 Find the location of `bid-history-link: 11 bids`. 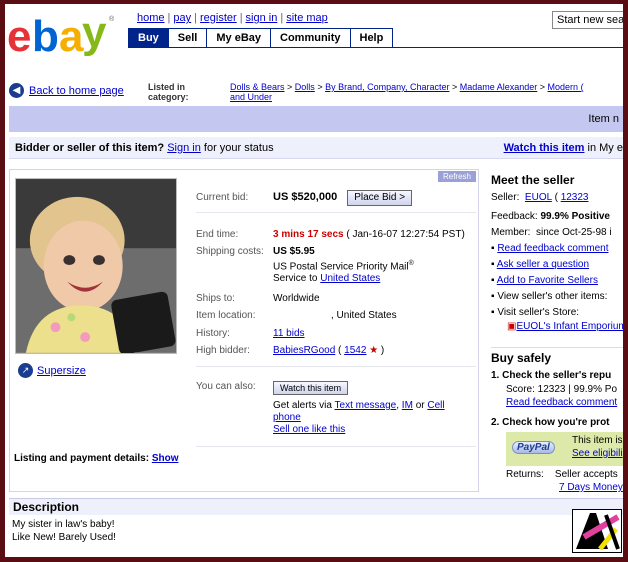

bid-history-link: 11 bids is located at coordinates (289, 333).